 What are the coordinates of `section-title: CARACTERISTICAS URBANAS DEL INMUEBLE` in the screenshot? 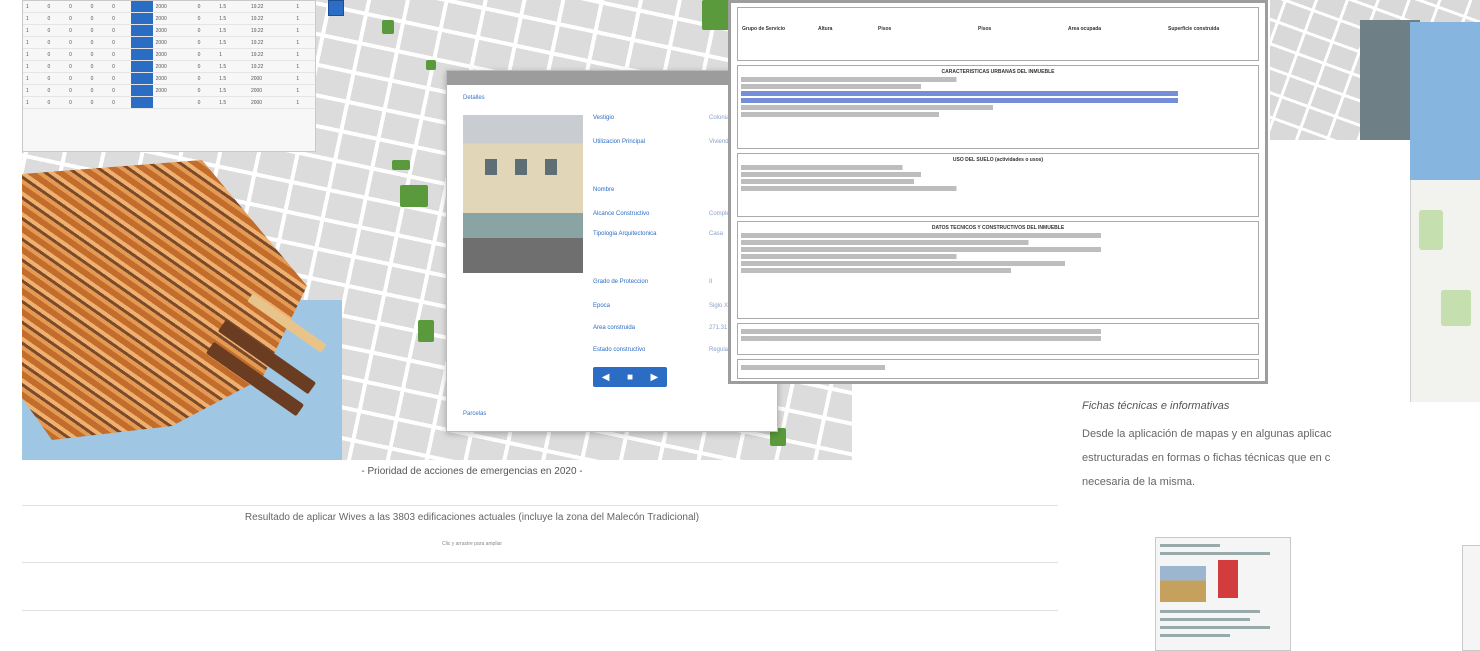 It's located at (998, 72).